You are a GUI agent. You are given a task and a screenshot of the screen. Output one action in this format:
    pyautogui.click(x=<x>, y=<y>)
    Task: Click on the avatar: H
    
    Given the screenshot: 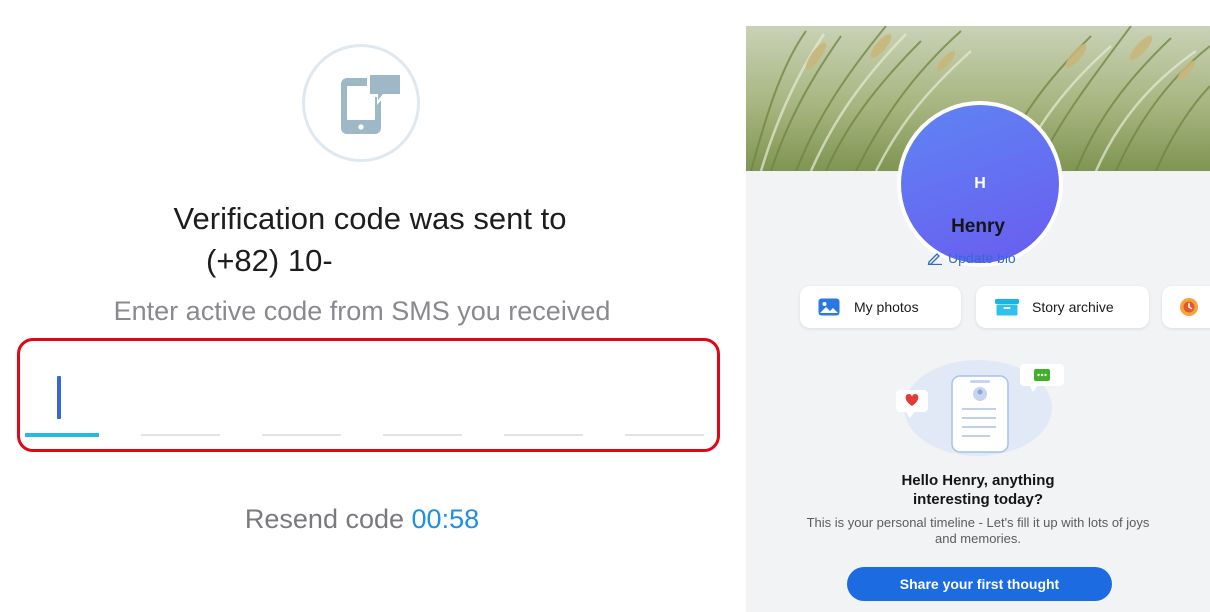 What is the action you would take?
    pyautogui.click(x=980, y=184)
    